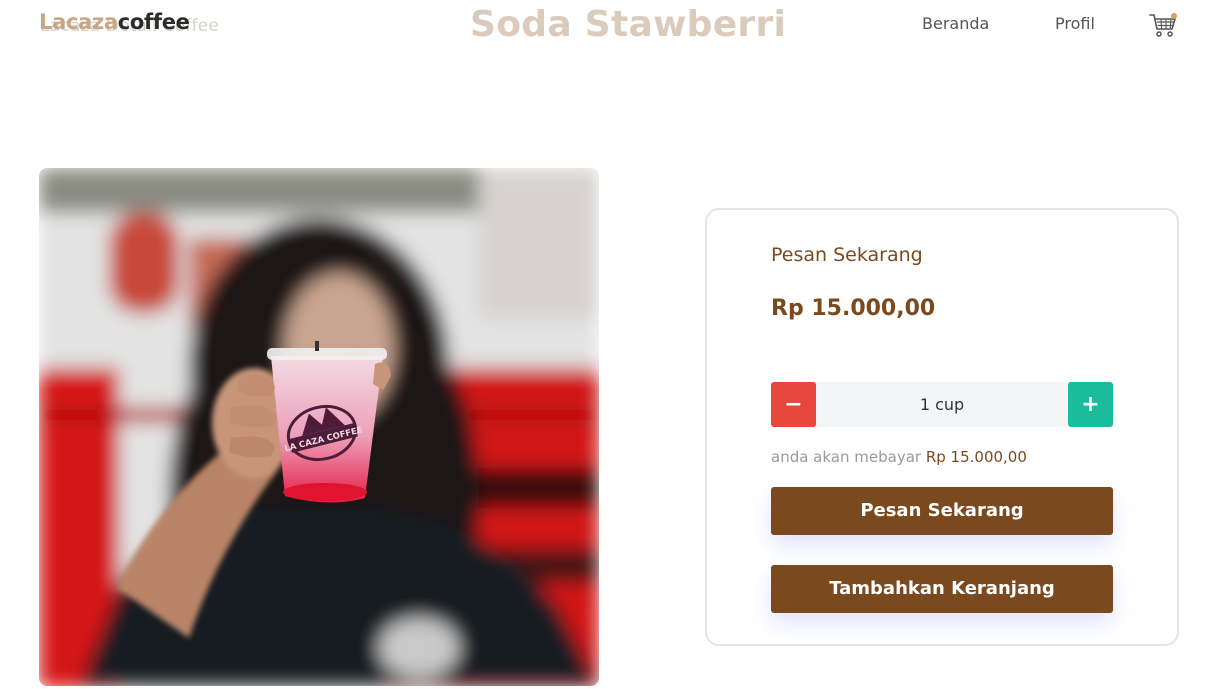 The width and height of the screenshot is (1227, 689). What do you see at coordinates (78, 22) in the screenshot?
I see `brand-name-part1: Lacaza` at bounding box center [78, 22].